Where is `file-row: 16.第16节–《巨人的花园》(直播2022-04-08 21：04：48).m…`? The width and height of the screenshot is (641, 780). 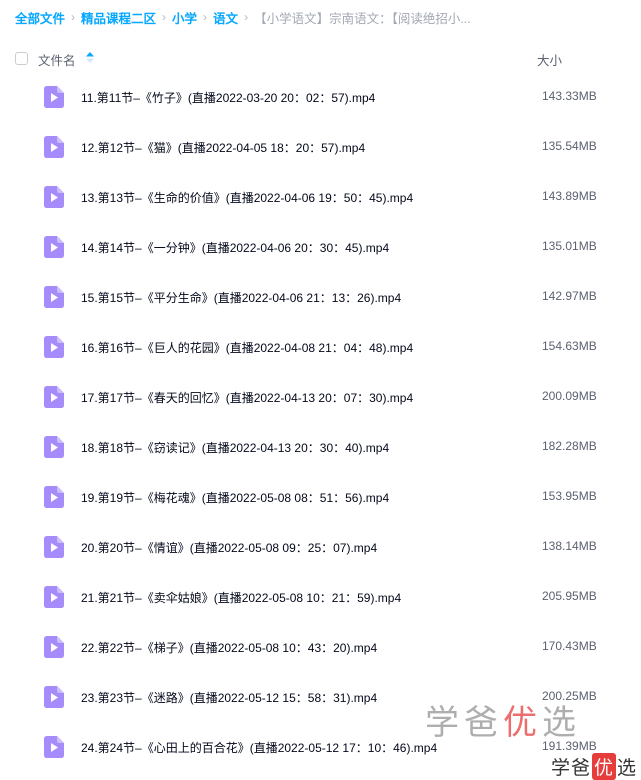 file-row: 16.第16节–《巨人的花园》(直播2022-04-08 21：04：48).m… is located at coordinates (320, 347).